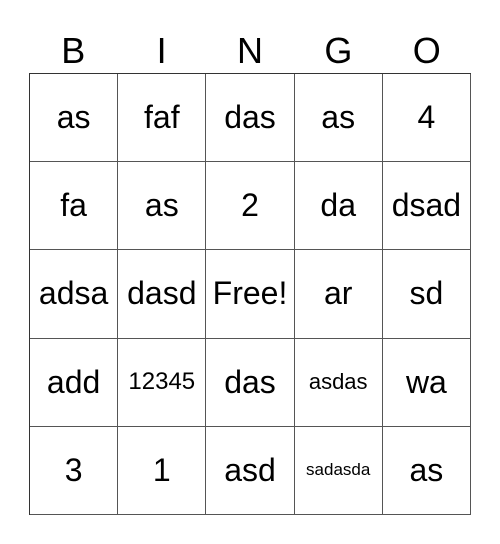  Describe the element at coordinates (426, 382) in the screenshot. I see `bingo-cell: wa` at that location.